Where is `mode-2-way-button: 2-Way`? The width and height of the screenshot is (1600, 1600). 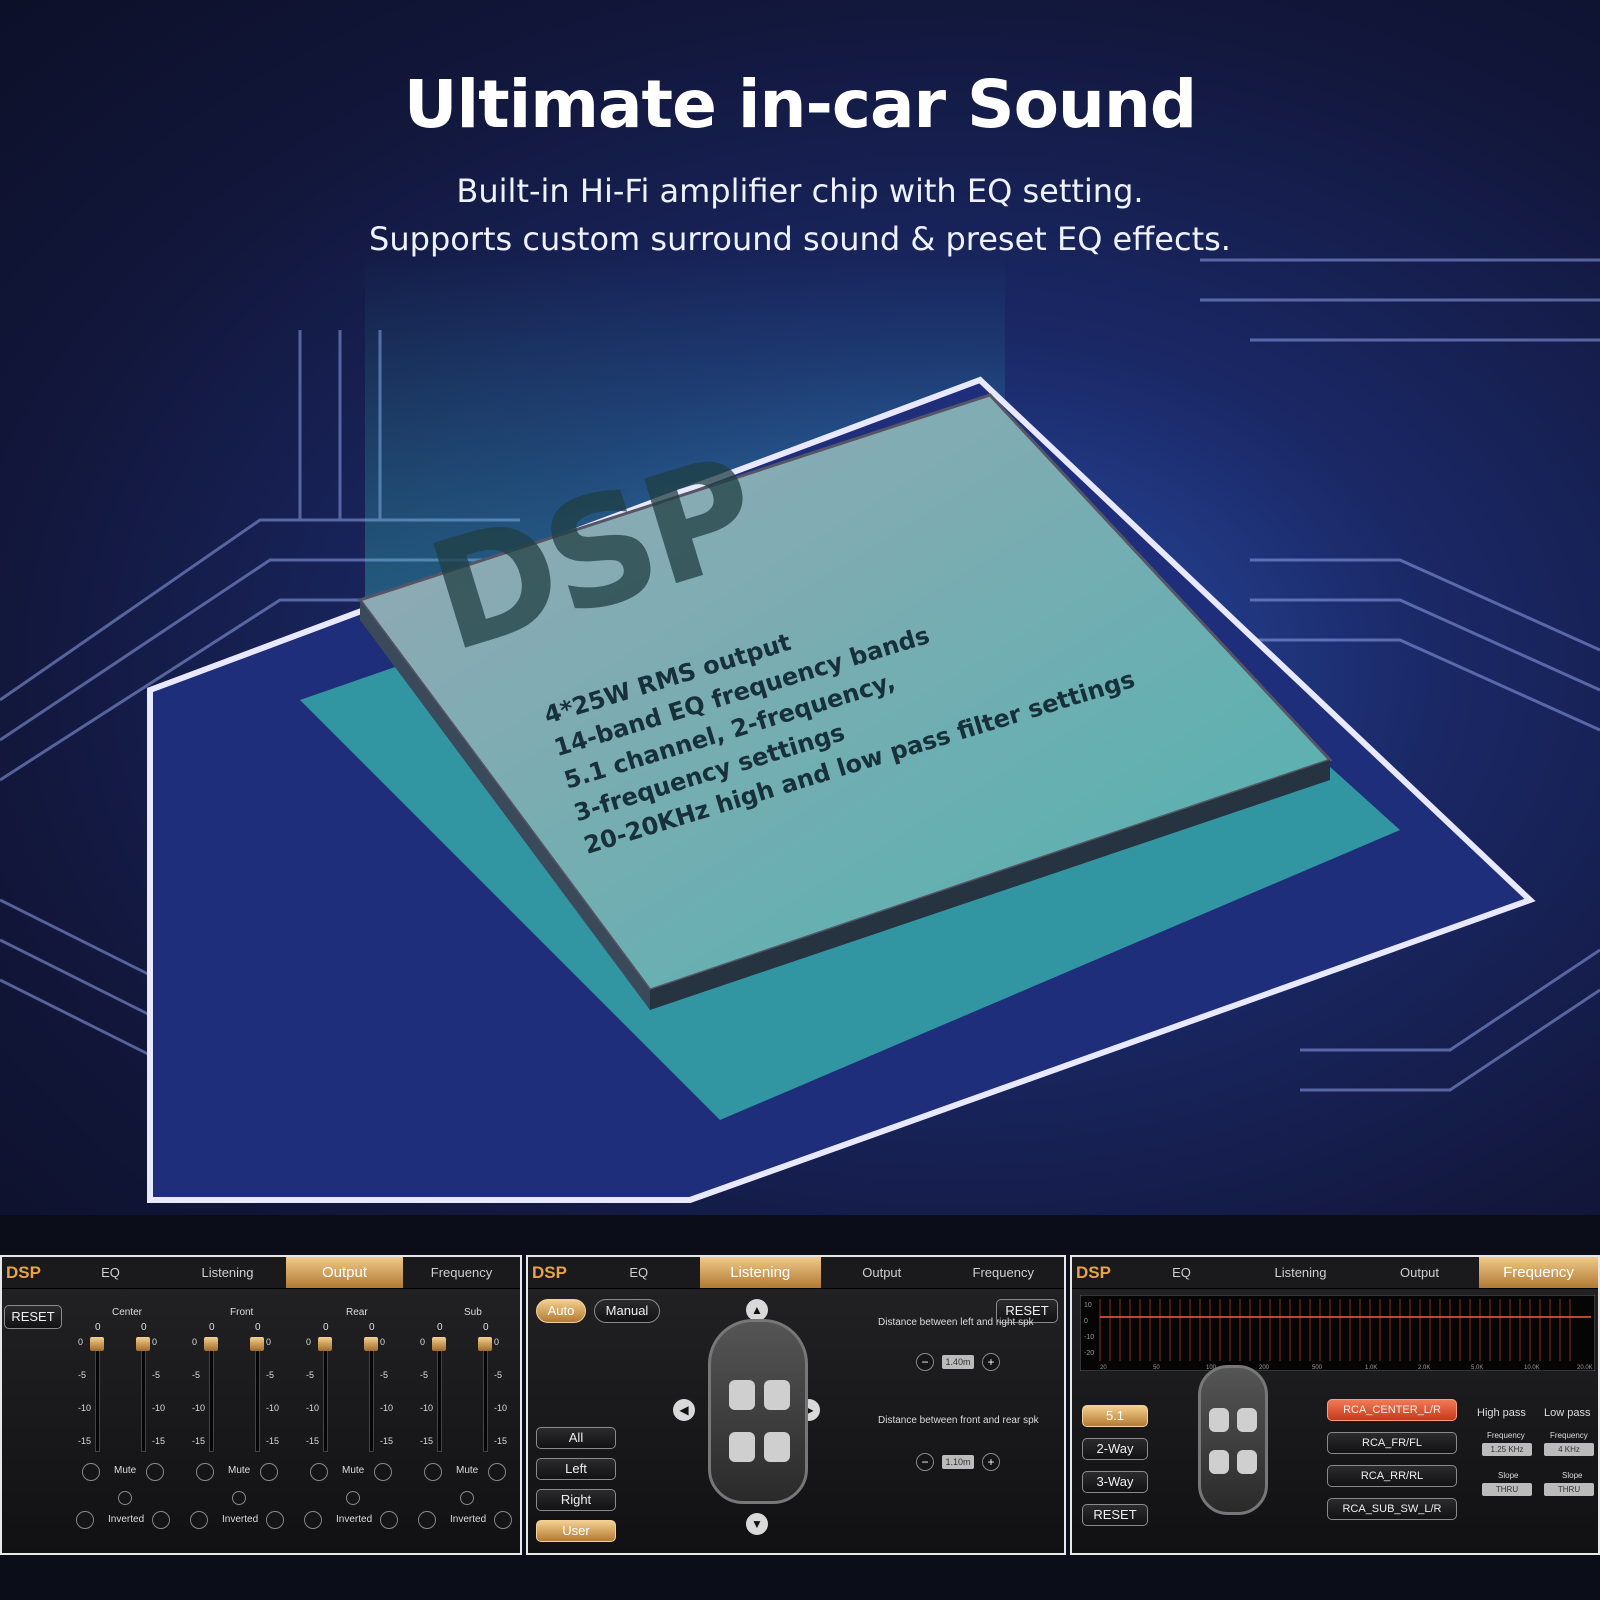 mode-2-way-button: 2-Way is located at coordinates (1115, 1449).